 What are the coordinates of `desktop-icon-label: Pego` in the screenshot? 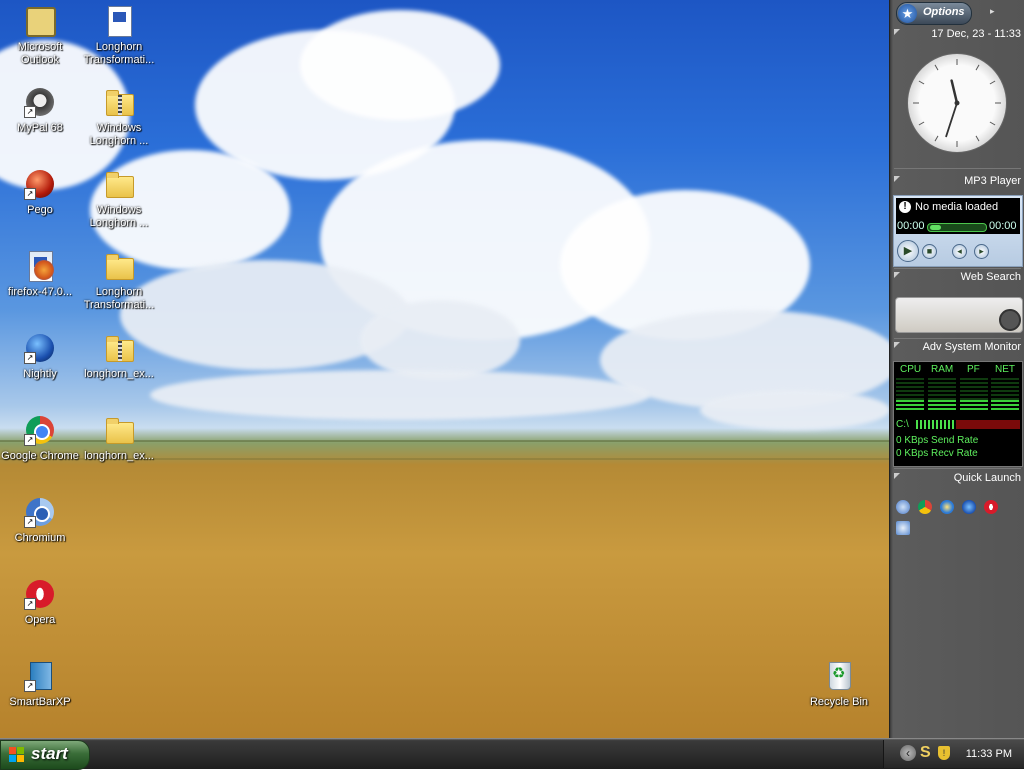 It's located at (40, 210).